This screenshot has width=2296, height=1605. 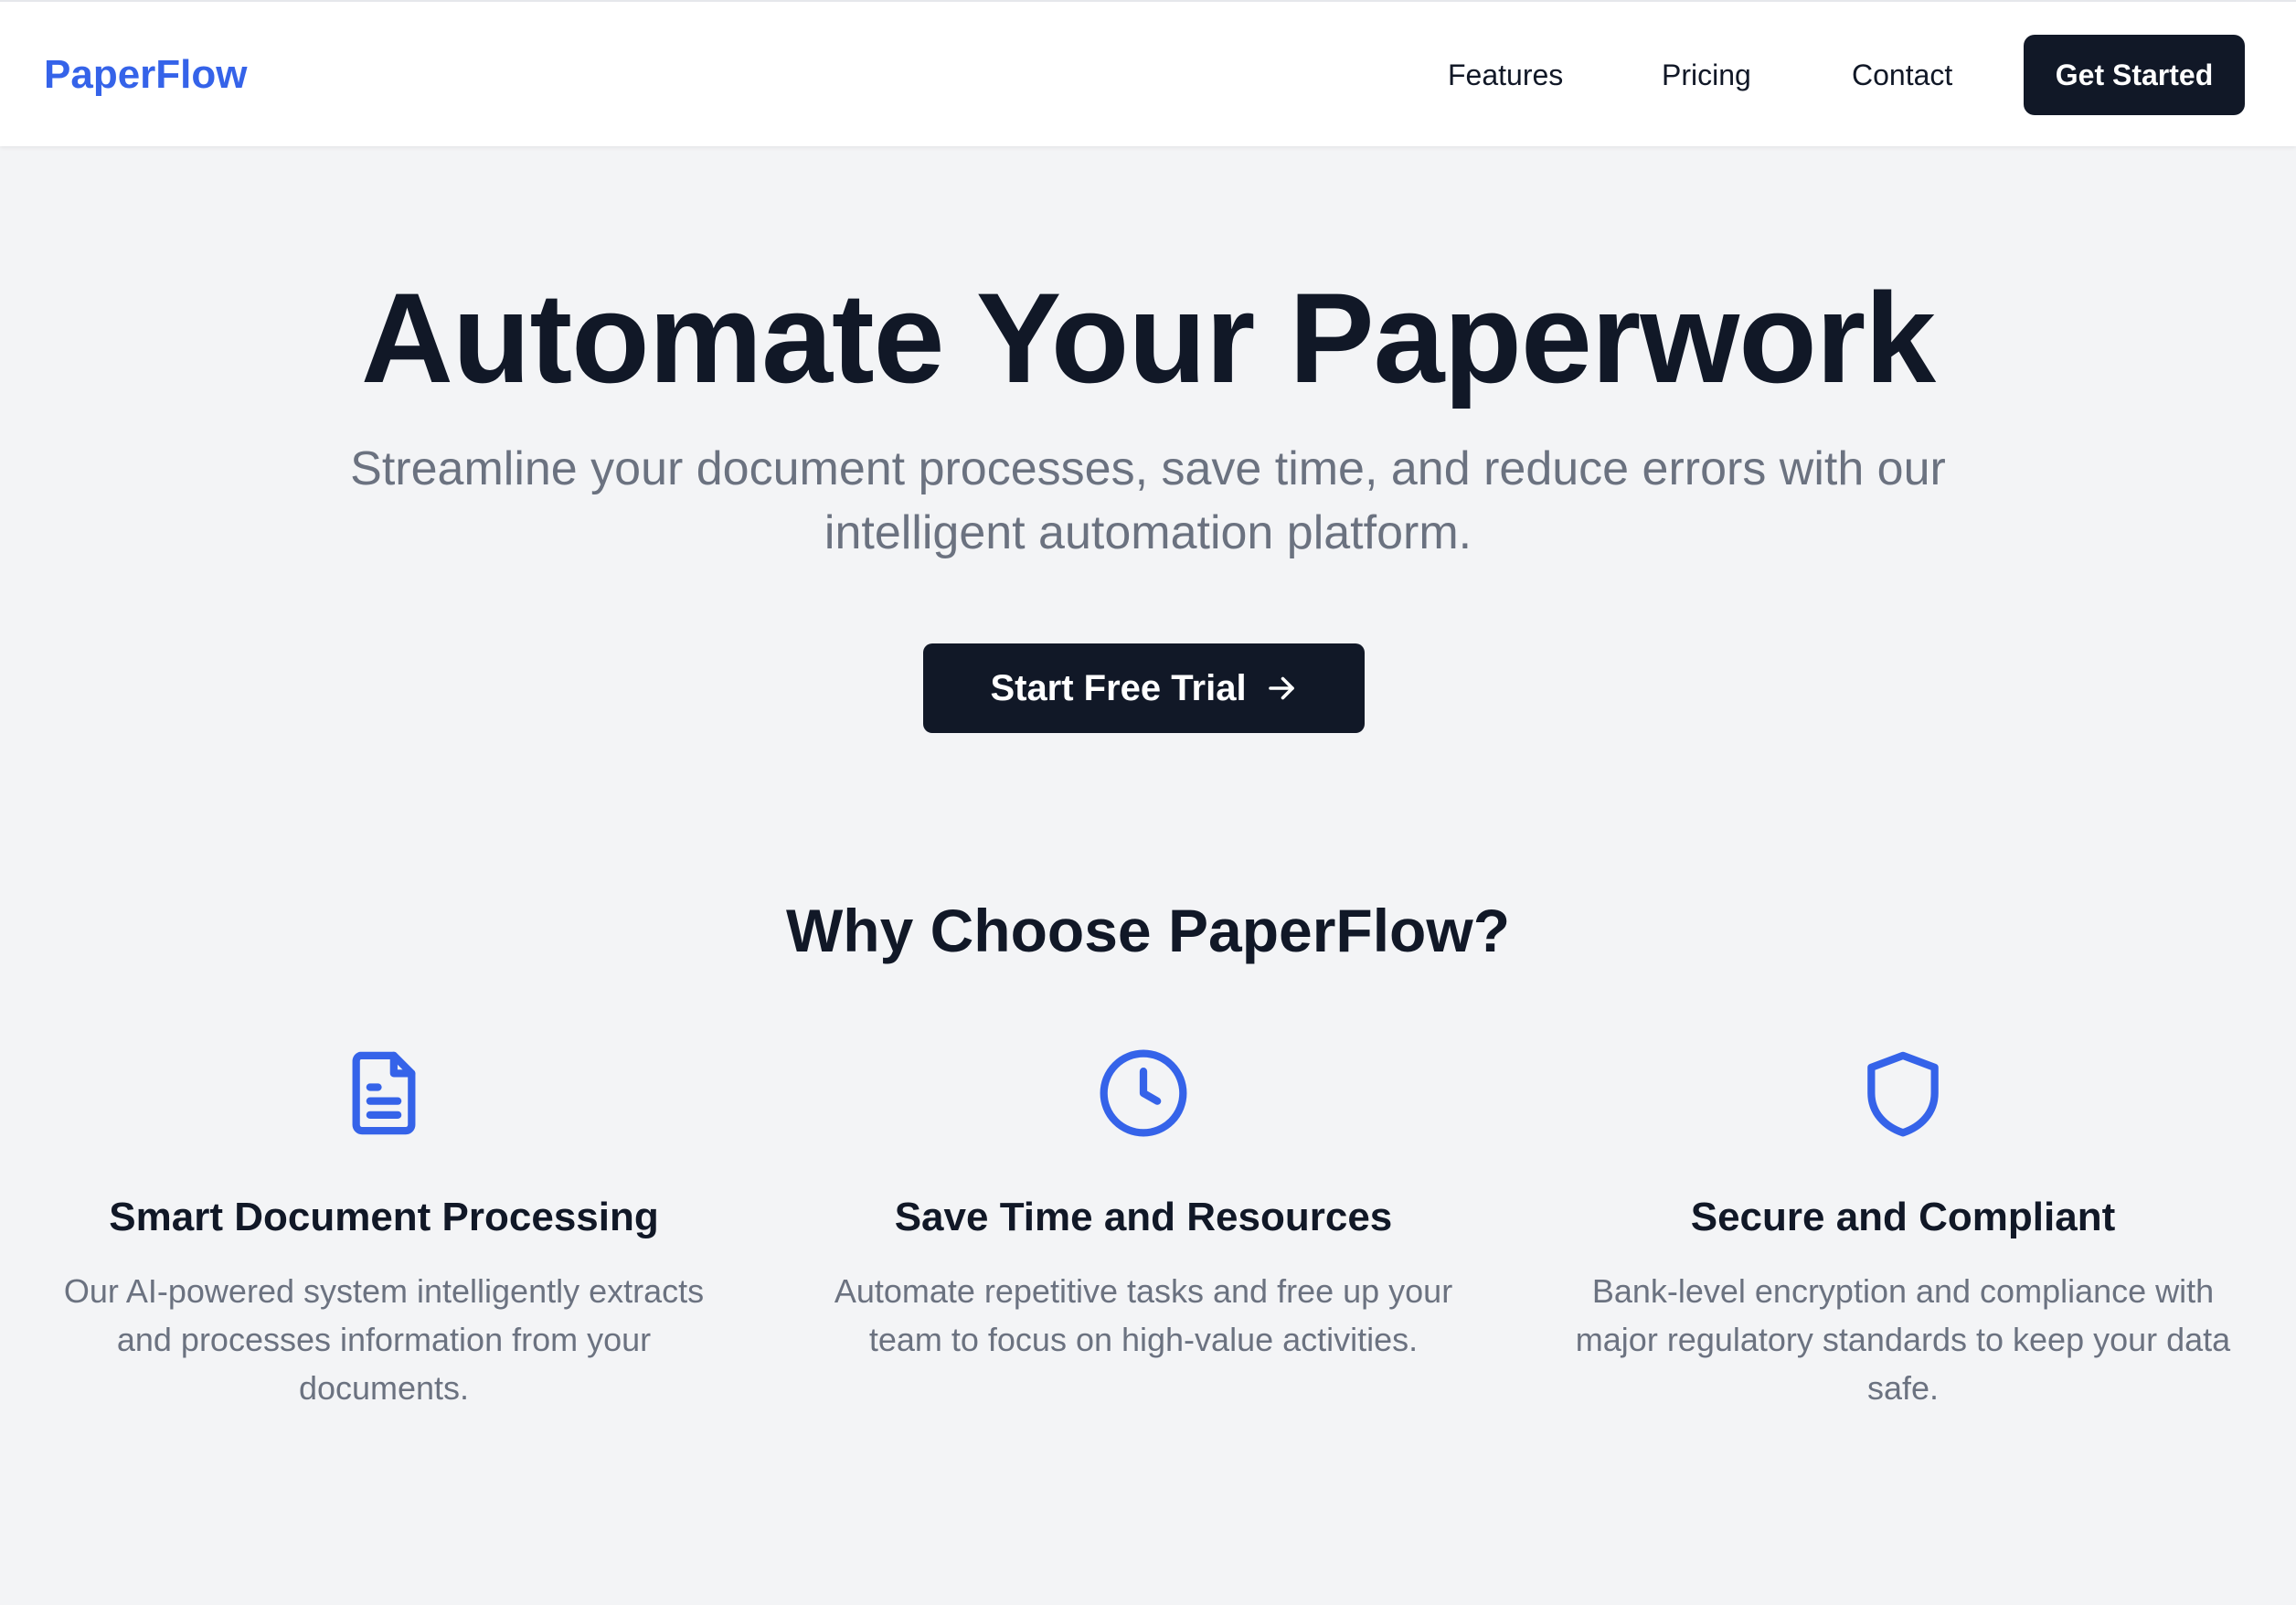 What do you see at coordinates (1706, 75) in the screenshot?
I see `nav-link-pricing: Pricing` at bounding box center [1706, 75].